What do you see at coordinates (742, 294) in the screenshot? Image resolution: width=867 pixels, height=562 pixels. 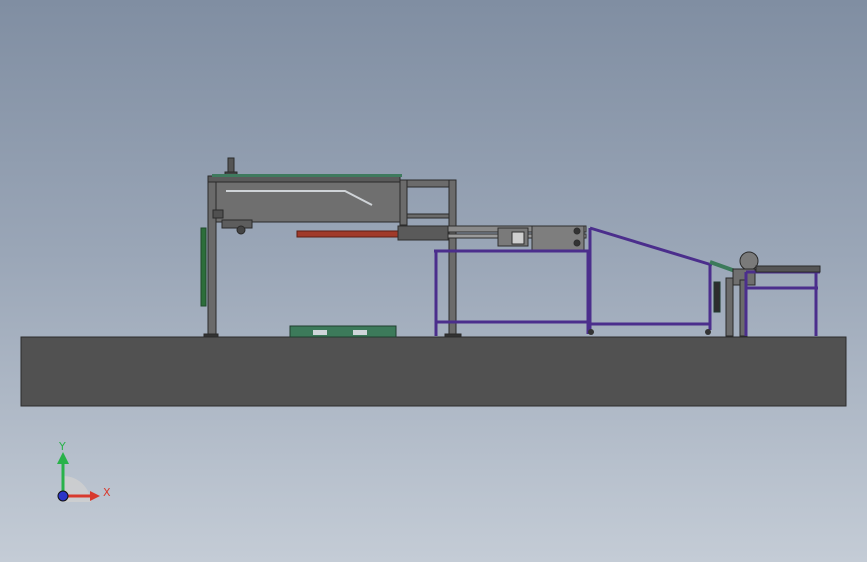 I see `outfeed-stand` at bounding box center [742, 294].